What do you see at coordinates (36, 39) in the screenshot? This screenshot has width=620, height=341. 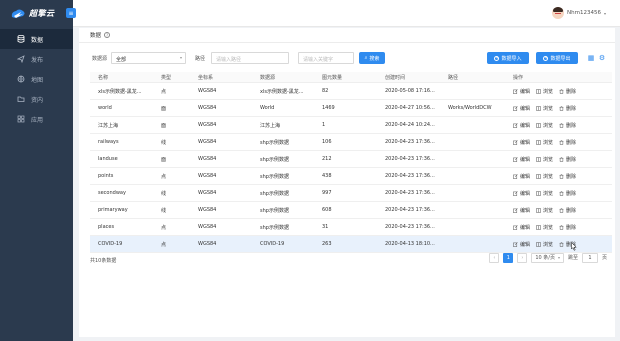 I see `sidebar-item-data: 数据` at bounding box center [36, 39].